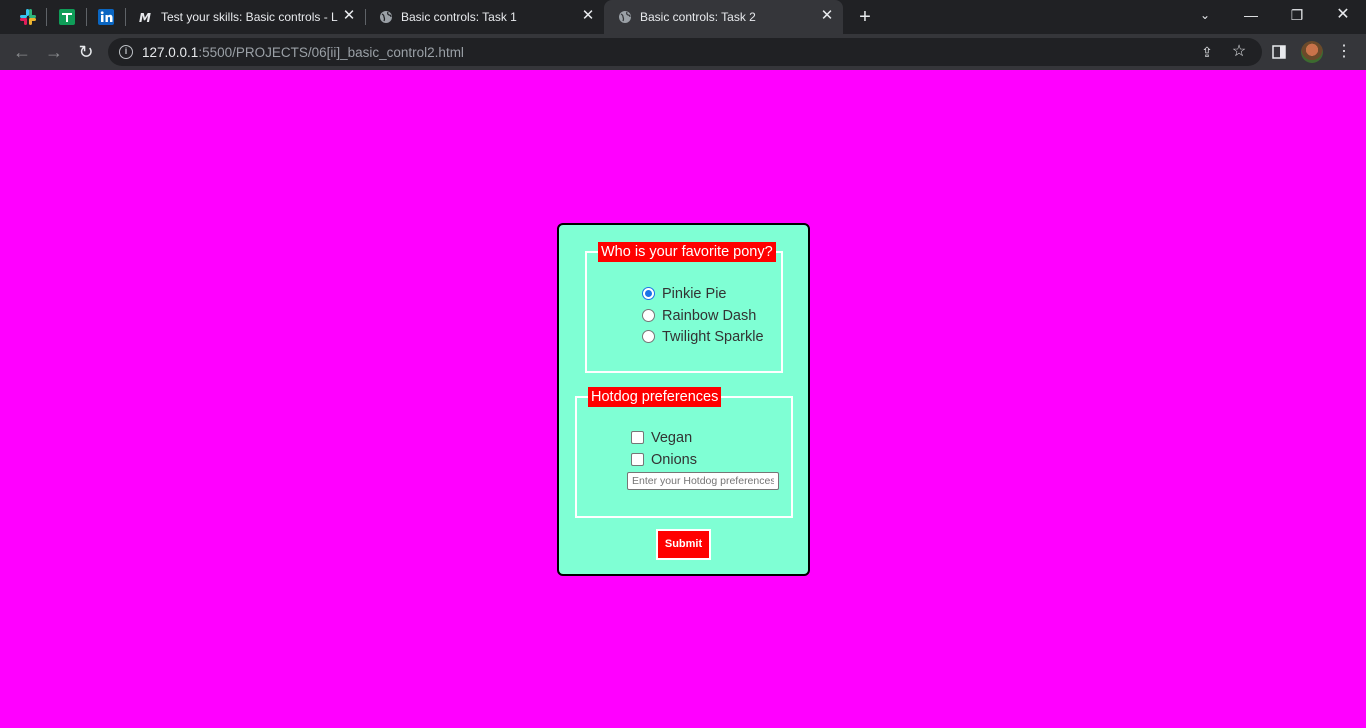 Image resolution: width=1366 pixels, height=728 pixels. What do you see at coordinates (674, 460) in the screenshot?
I see `hotdog-label: Onions` at bounding box center [674, 460].